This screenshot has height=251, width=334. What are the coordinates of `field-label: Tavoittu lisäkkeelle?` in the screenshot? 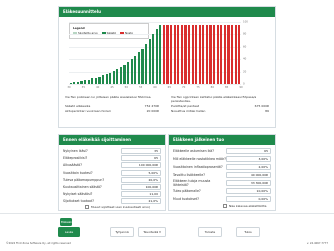 It's located at (189, 175).